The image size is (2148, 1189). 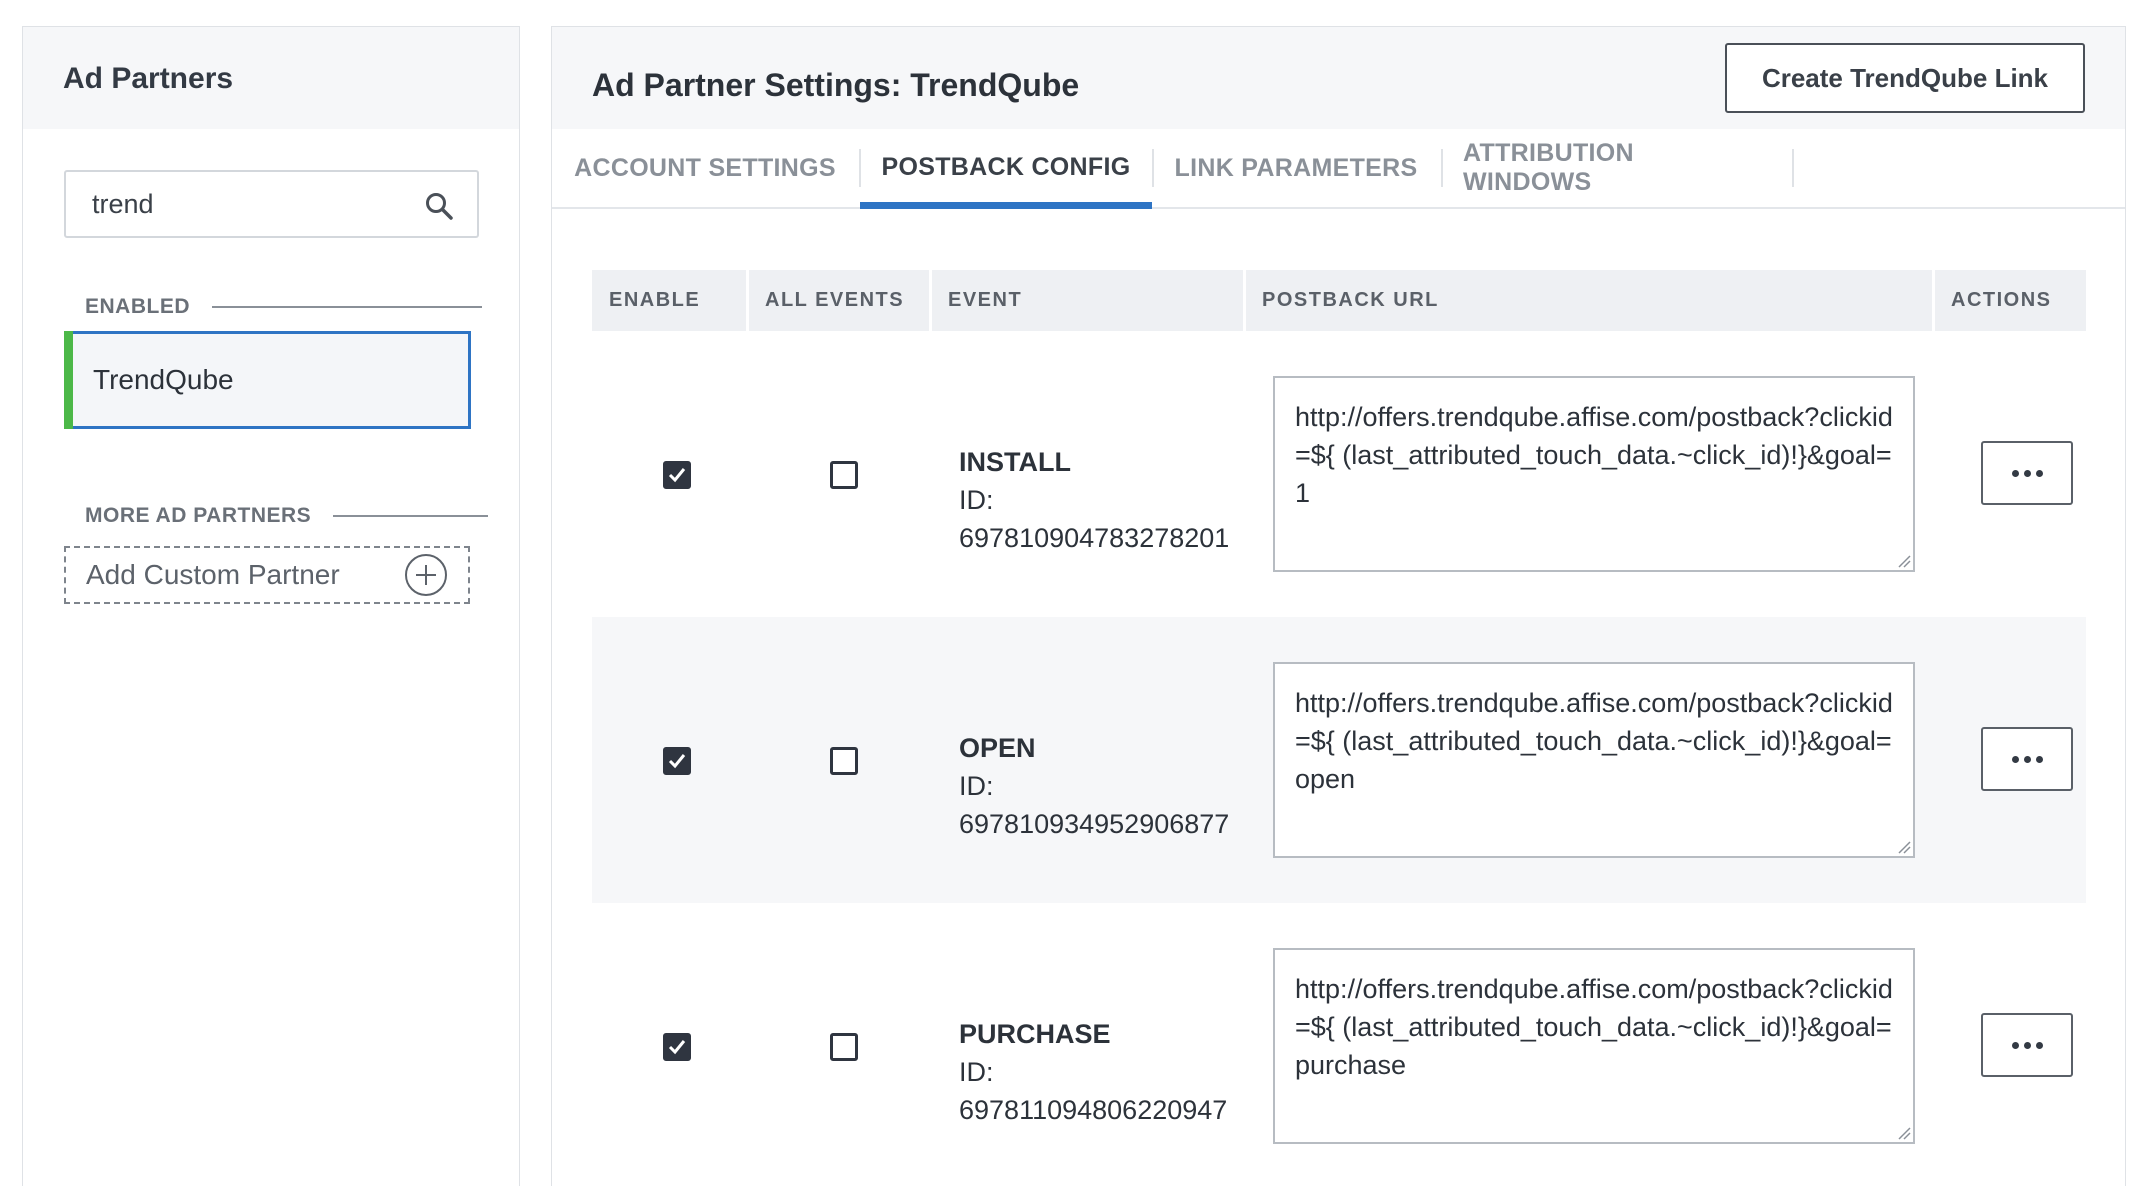 What do you see at coordinates (836, 85) in the screenshot?
I see `page-title: Ad Partner Settings: TrendQube` at bounding box center [836, 85].